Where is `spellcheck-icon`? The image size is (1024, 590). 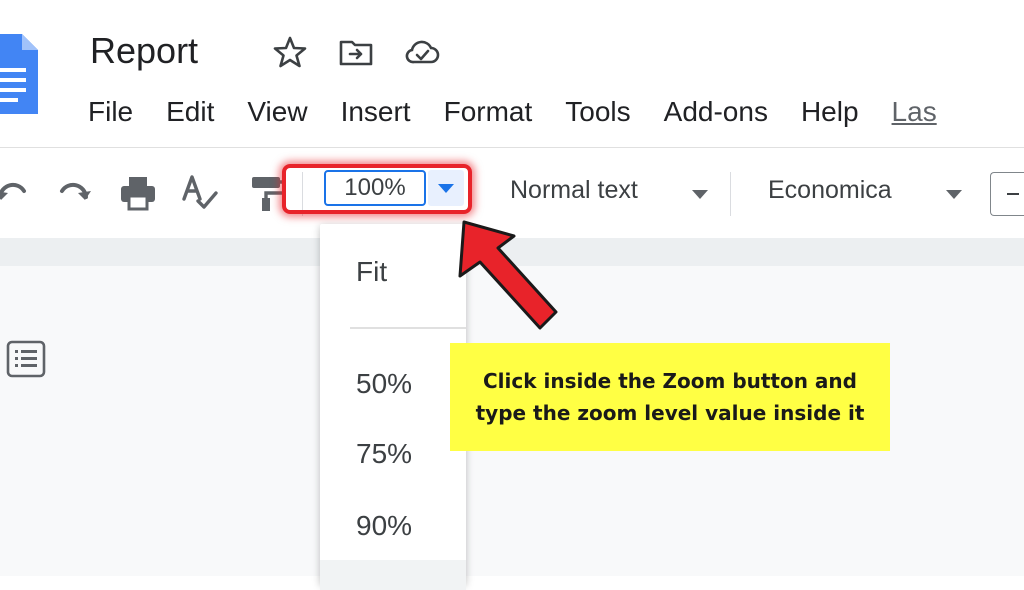 spellcheck-icon is located at coordinates (200, 193).